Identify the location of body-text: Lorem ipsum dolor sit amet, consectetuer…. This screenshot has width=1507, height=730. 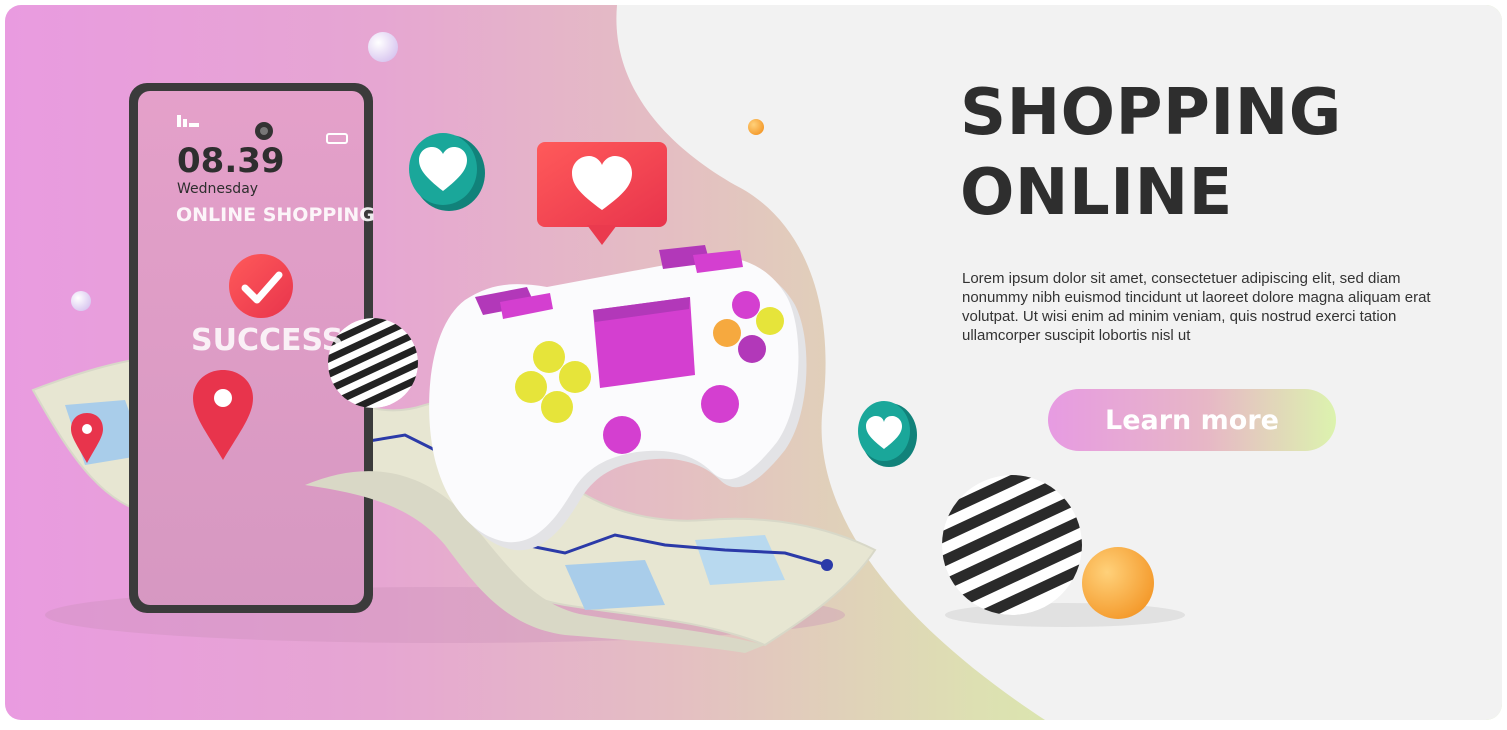
(1196, 307).